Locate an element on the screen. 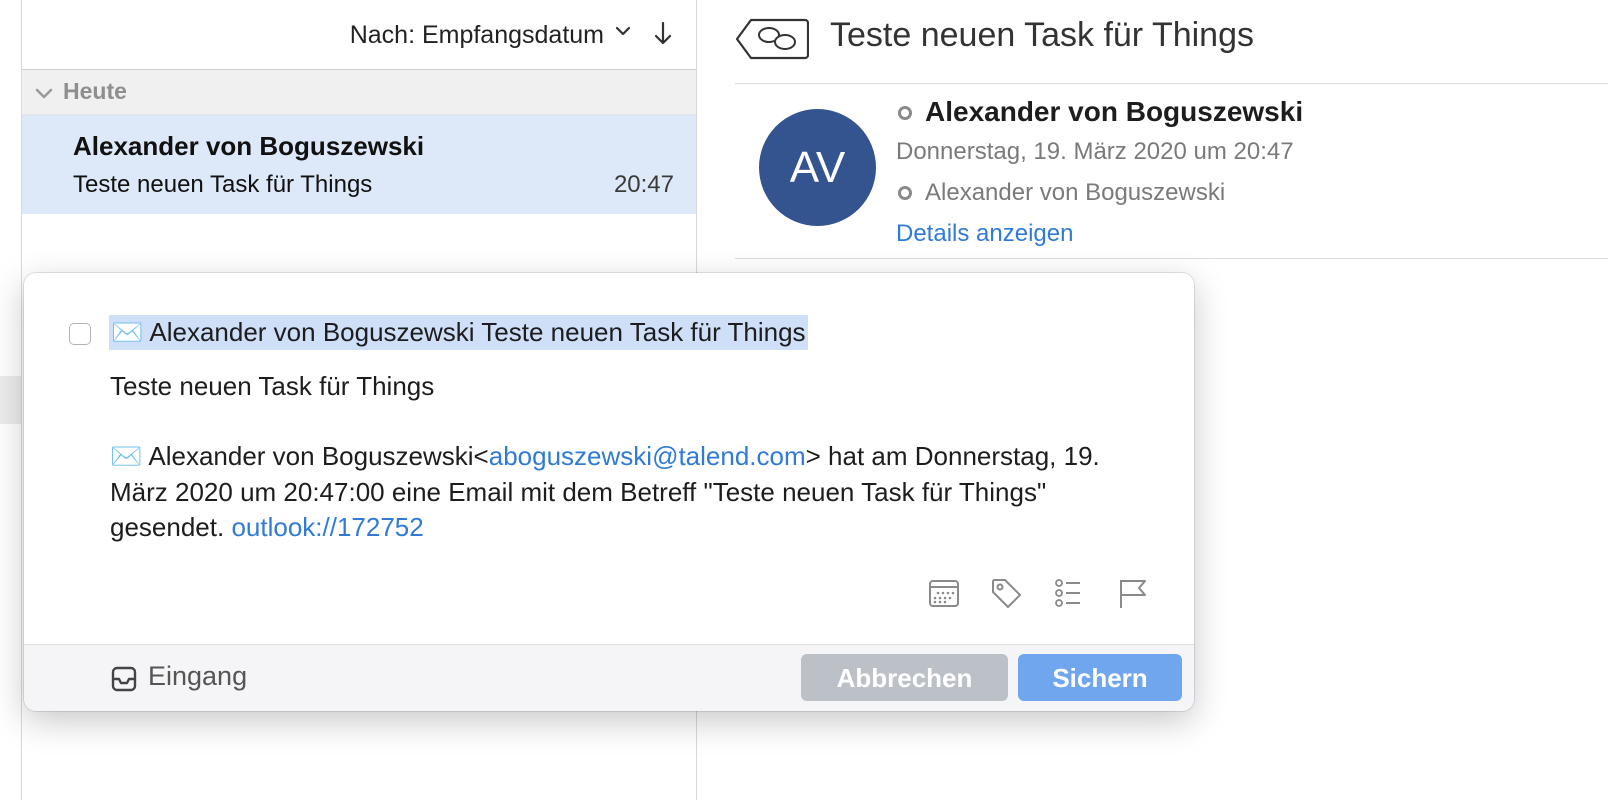 The height and width of the screenshot is (800, 1608). group-label: Heute is located at coordinates (95, 91).